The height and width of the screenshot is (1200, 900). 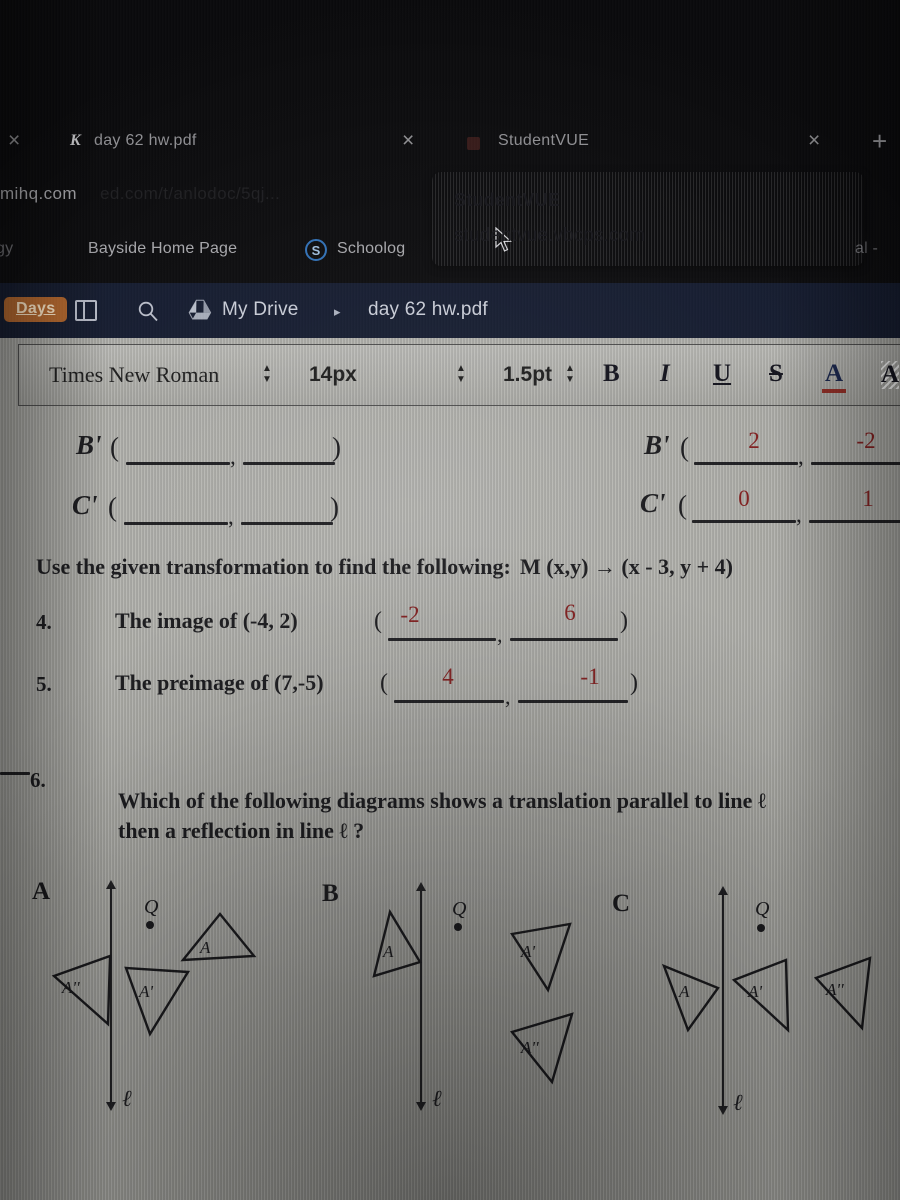 I want to click on choice-b-triangle-a-double-prime-label: A'', so click(x=530, y=1047).